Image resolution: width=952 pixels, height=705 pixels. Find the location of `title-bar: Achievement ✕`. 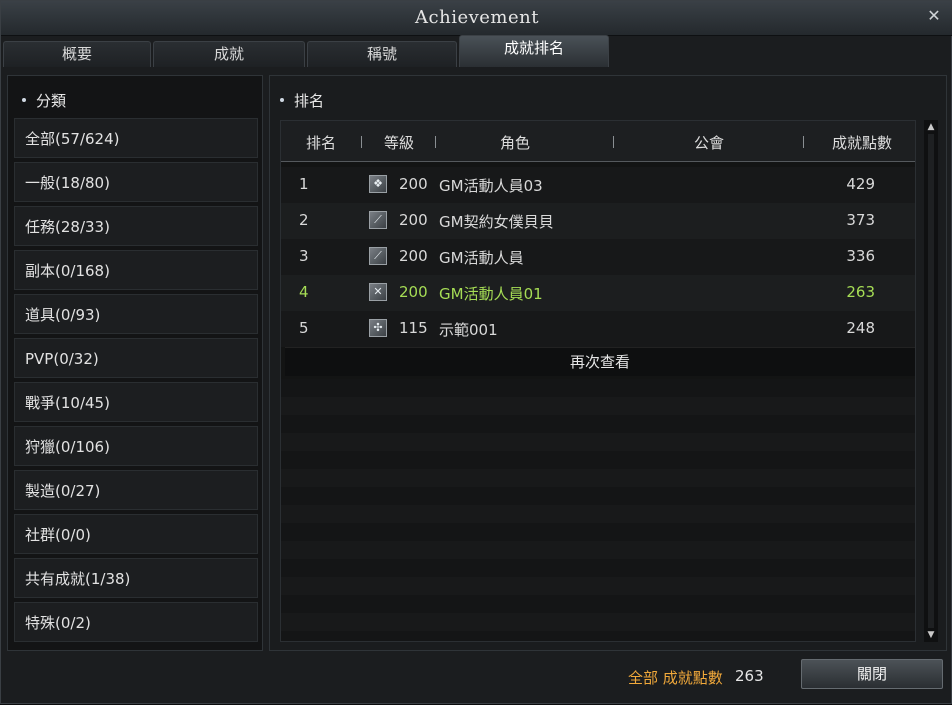

title-bar: Achievement ✕ is located at coordinates (476, 18).